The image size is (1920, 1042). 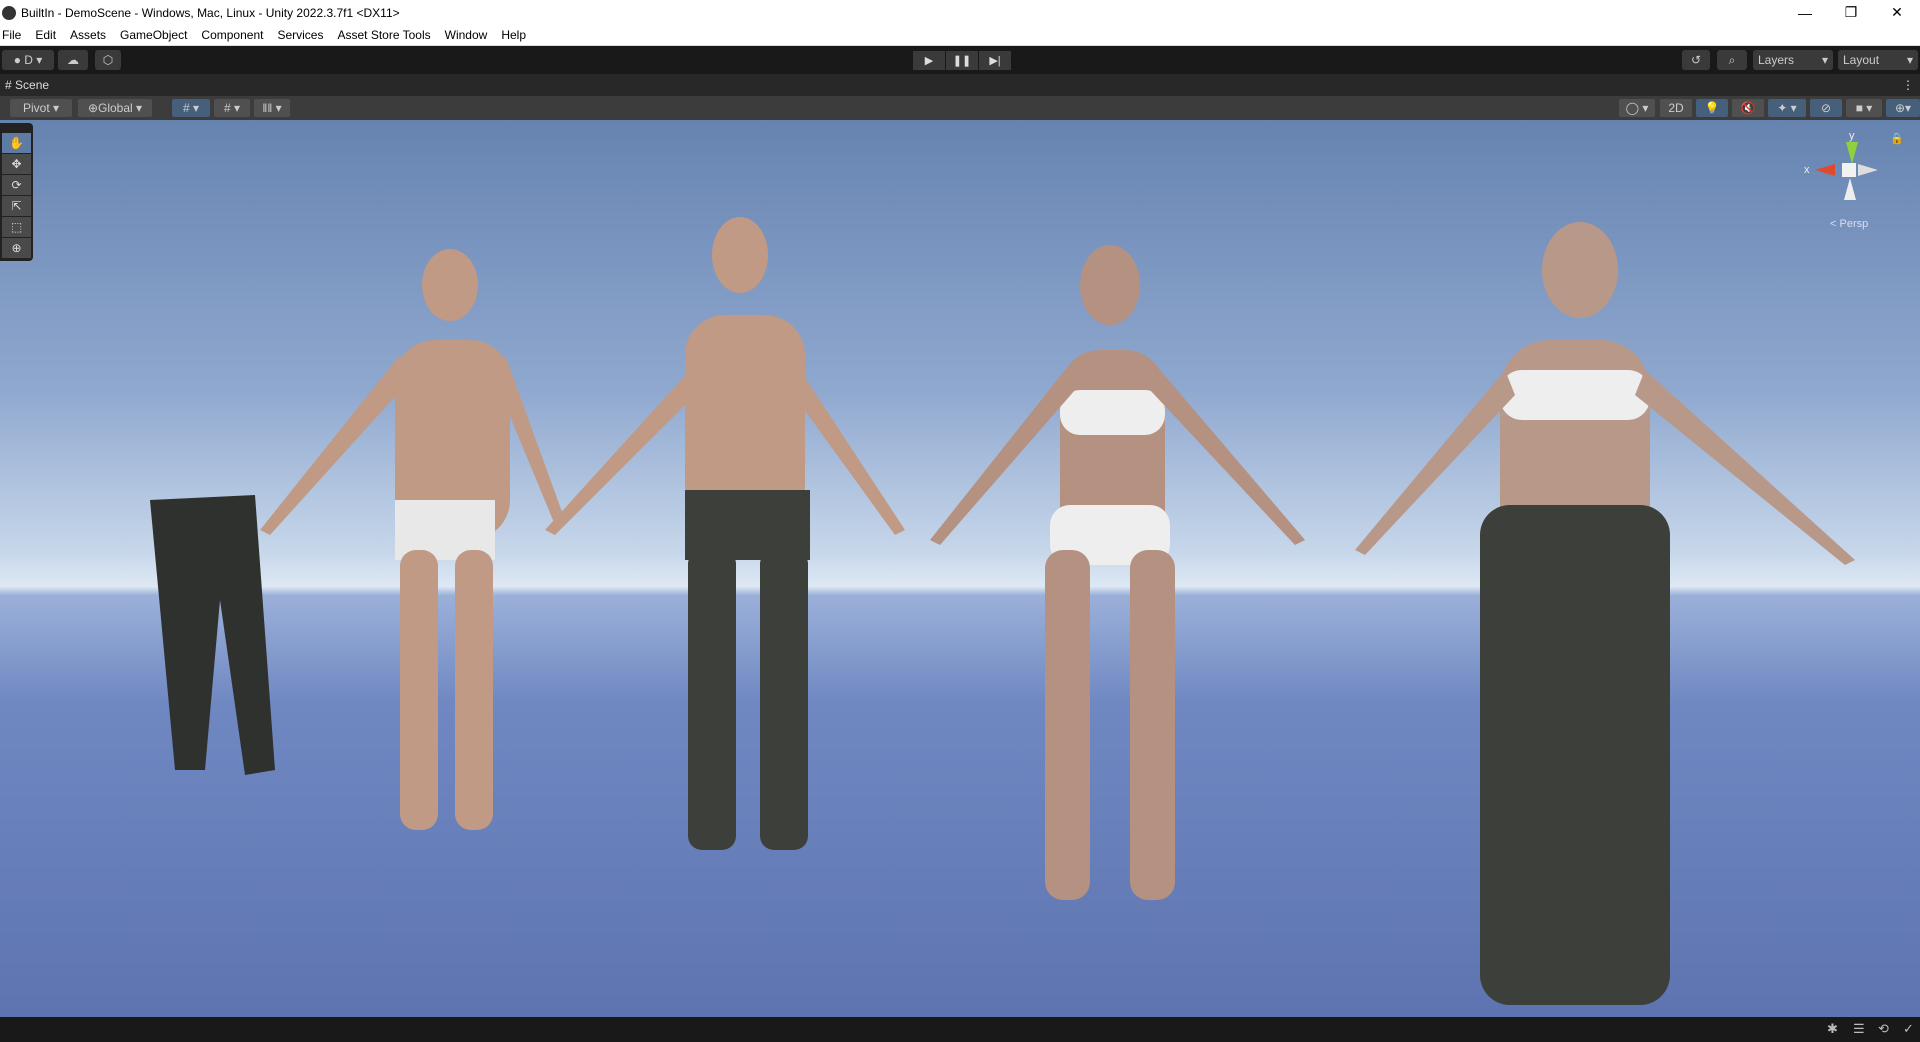 What do you see at coordinates (1883, 1029) in the screenshot?
I see `sync-icon: ⟲` at bounding box center [1883, 1029].